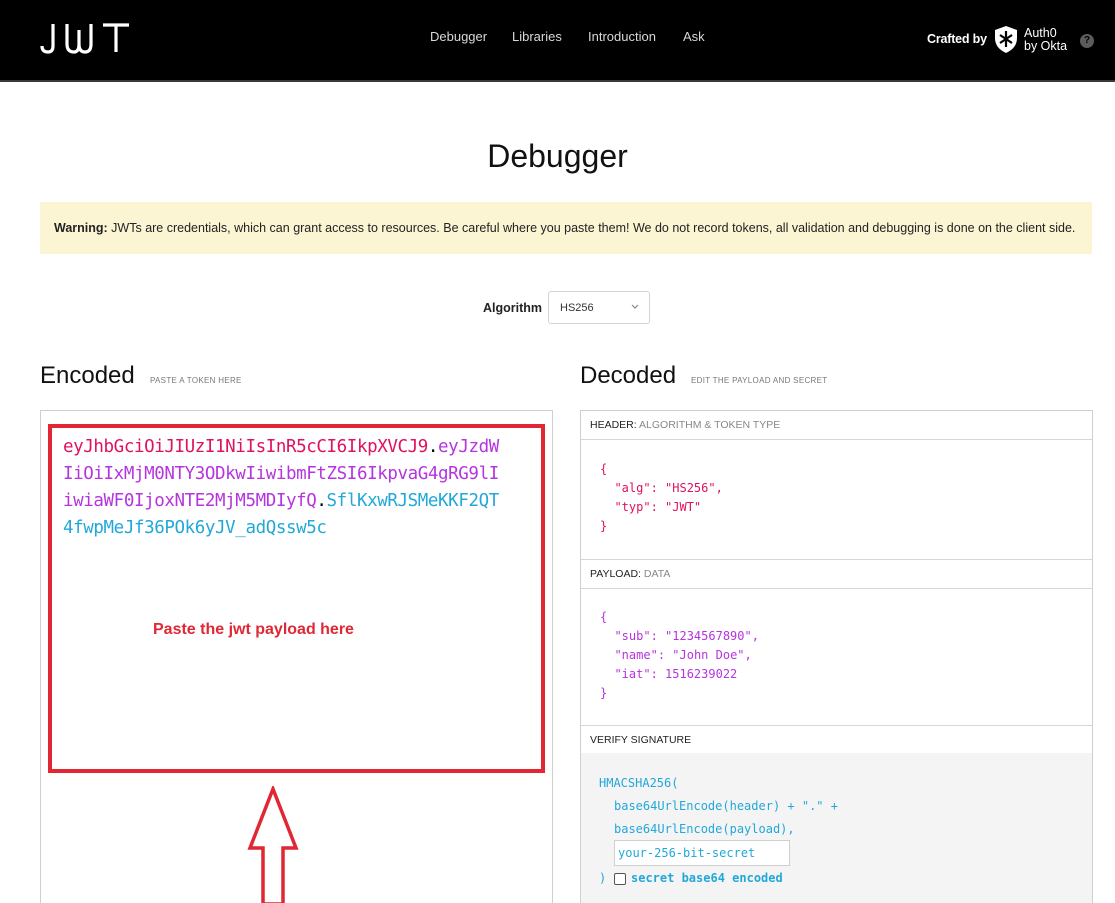  I want to click on token-header-part: eyJhbGciOiJIUzI1NiIsInR5cCI6IkpXVCJ9, so click(245, 447).